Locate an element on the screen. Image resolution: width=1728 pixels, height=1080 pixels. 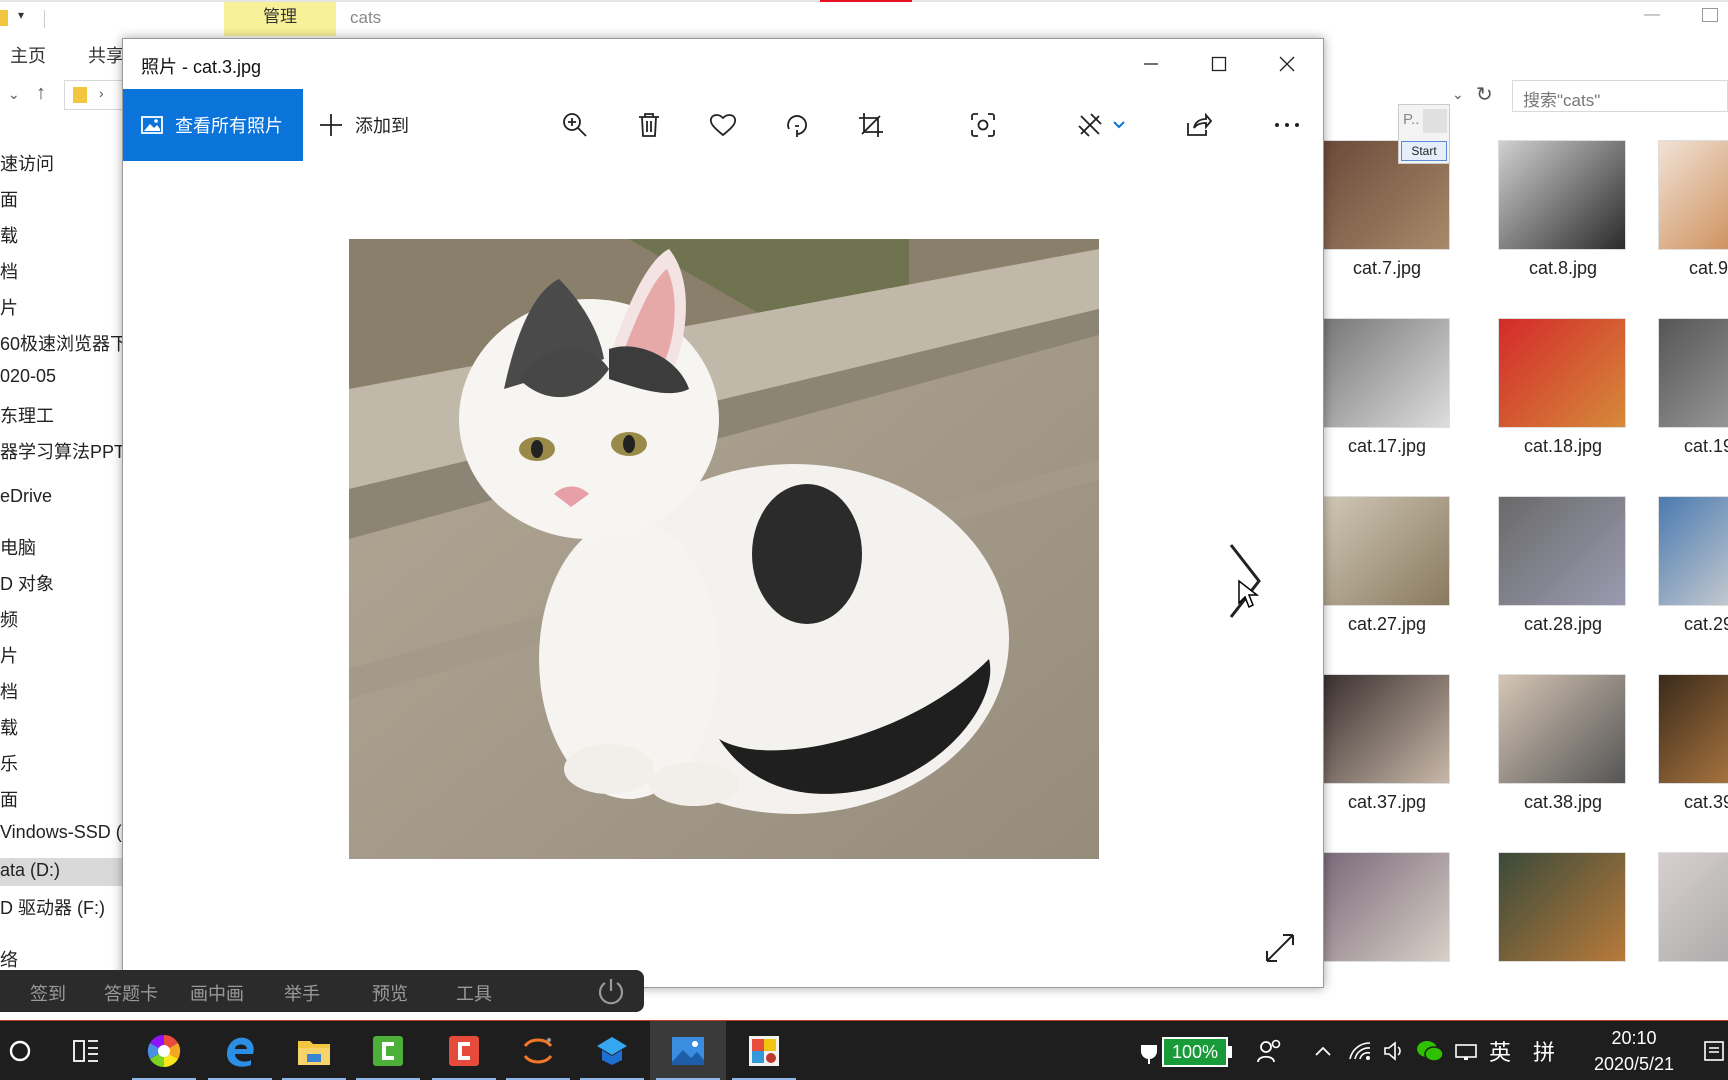
close-button is located at coordinates (1287, 64).